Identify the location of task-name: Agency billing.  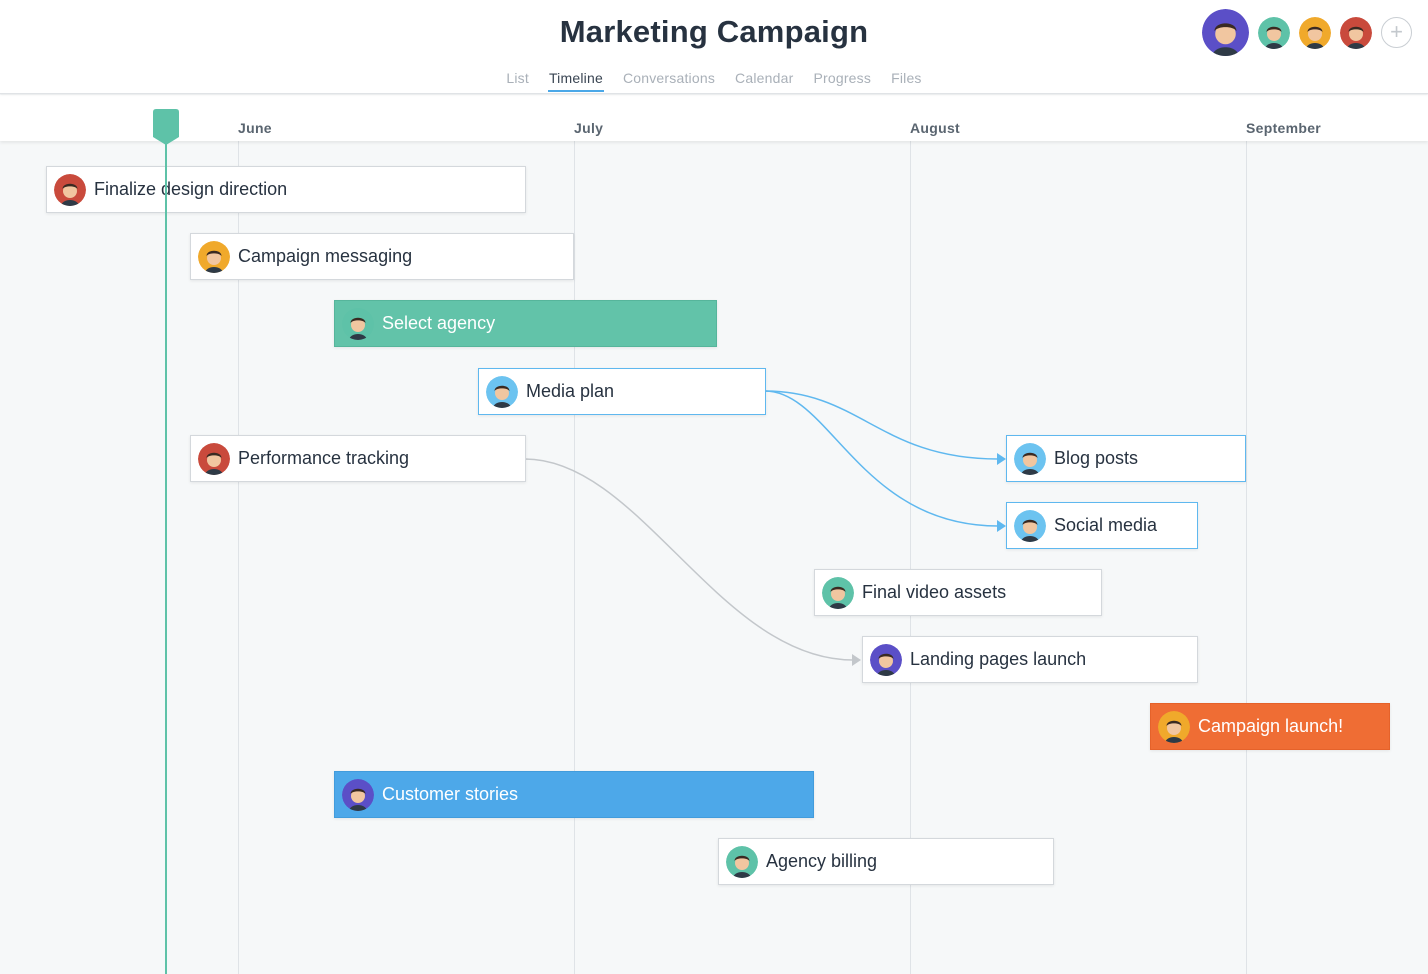
(822, 861).